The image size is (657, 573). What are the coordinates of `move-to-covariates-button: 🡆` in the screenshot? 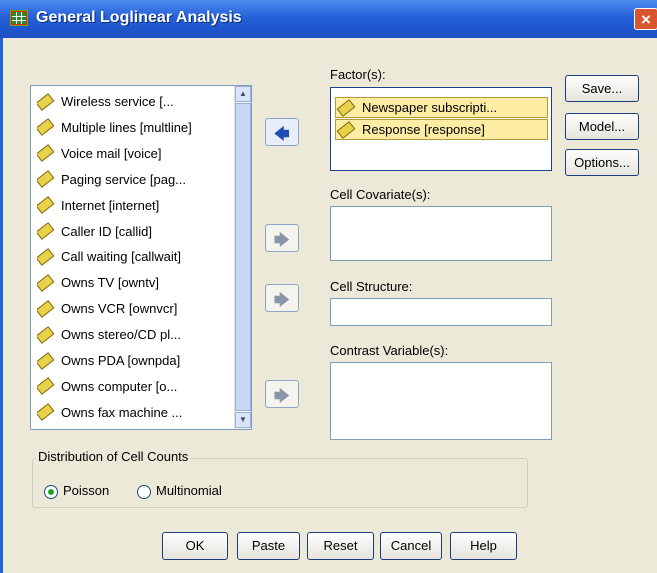 It's located at (282, 238).